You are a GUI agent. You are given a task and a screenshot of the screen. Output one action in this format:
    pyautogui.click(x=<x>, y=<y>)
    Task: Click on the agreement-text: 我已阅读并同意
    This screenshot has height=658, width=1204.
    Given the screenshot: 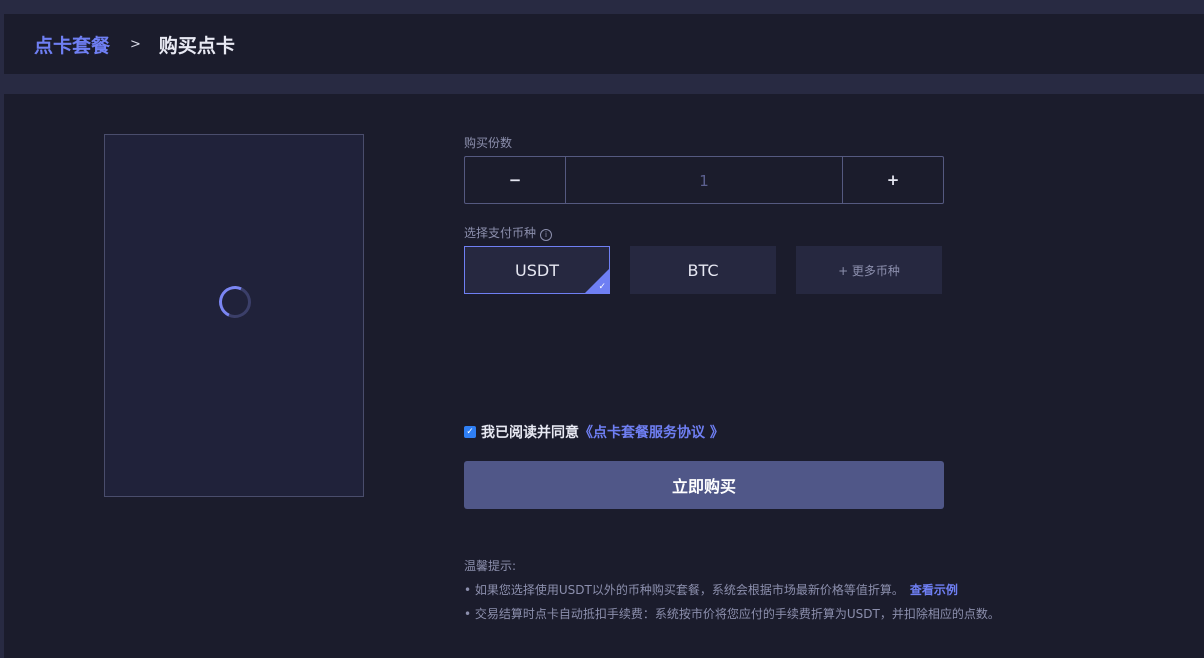 What is the action you would take?
    pyautogui.click(x=530, y=433)
    